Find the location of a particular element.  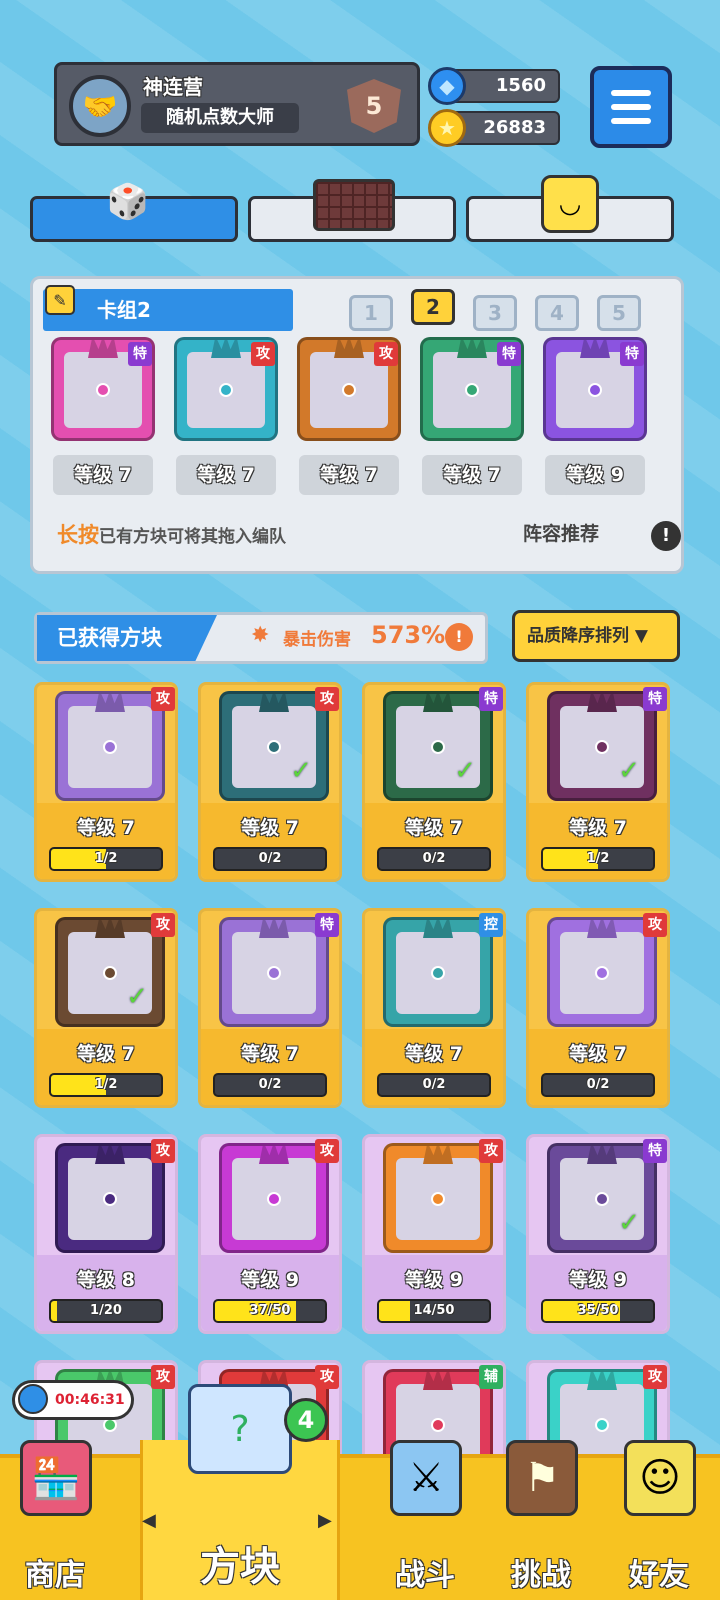

dice-box-icon: ? is located at coordinates (240, 1429).